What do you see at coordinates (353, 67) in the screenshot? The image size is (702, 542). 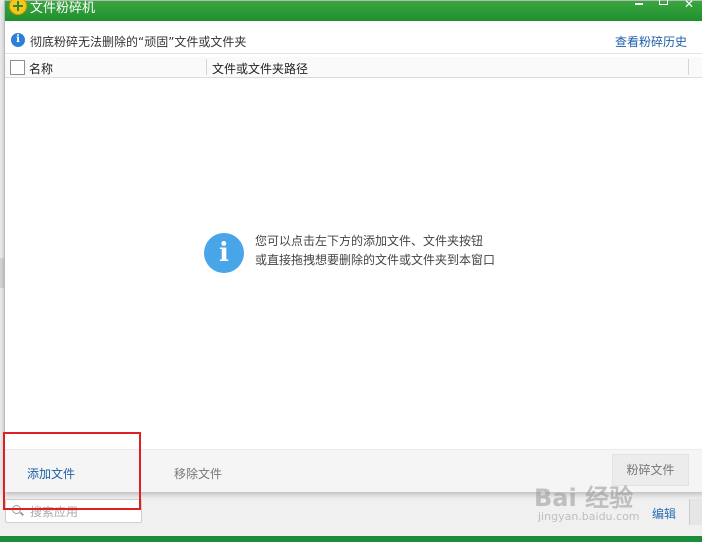 I see `table-header: 名称 文件或文件夹路径` at bounding box center [353, 67].